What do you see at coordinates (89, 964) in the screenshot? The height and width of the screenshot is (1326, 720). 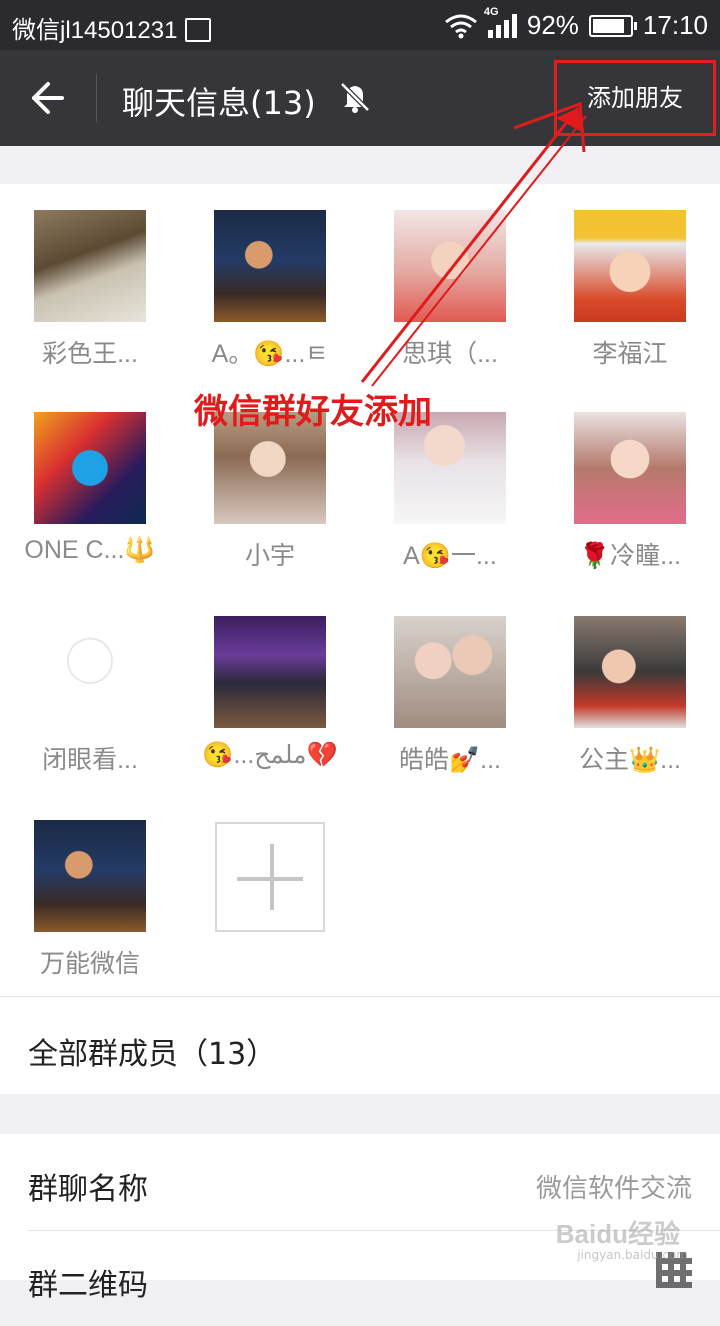 I see `member-name: 万能微信` at bounding box center [89, 964].